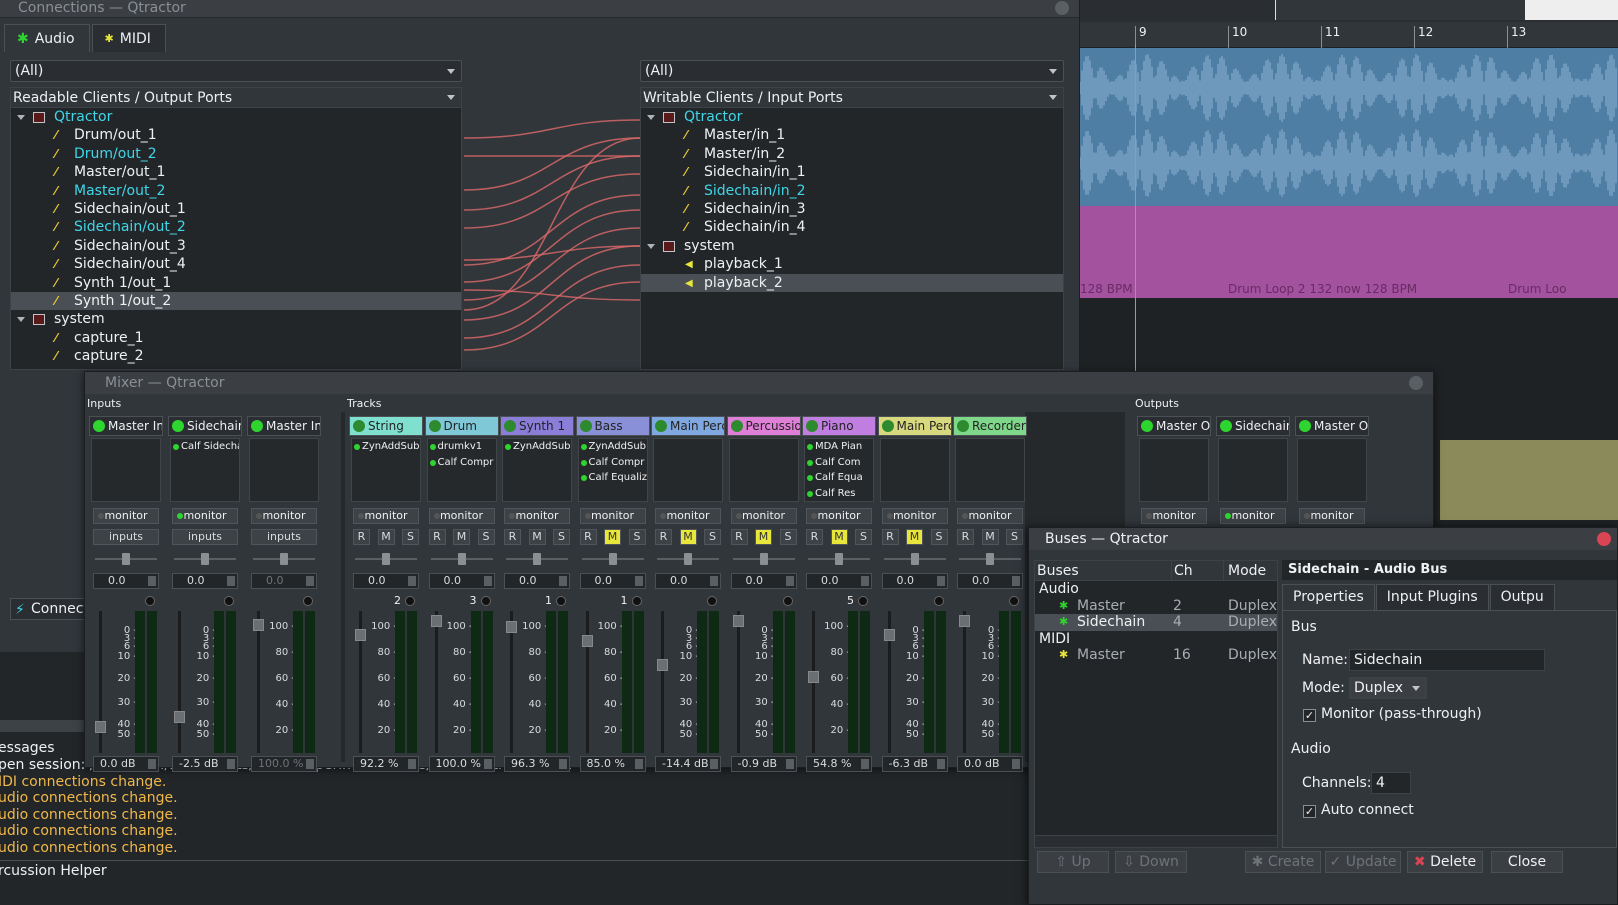 This screenshot has width=1618, height=905. Describe the element at coordinates (1432, 597) in the screenshot. I see `tab-input-plugins: Input Plugins` at that location.